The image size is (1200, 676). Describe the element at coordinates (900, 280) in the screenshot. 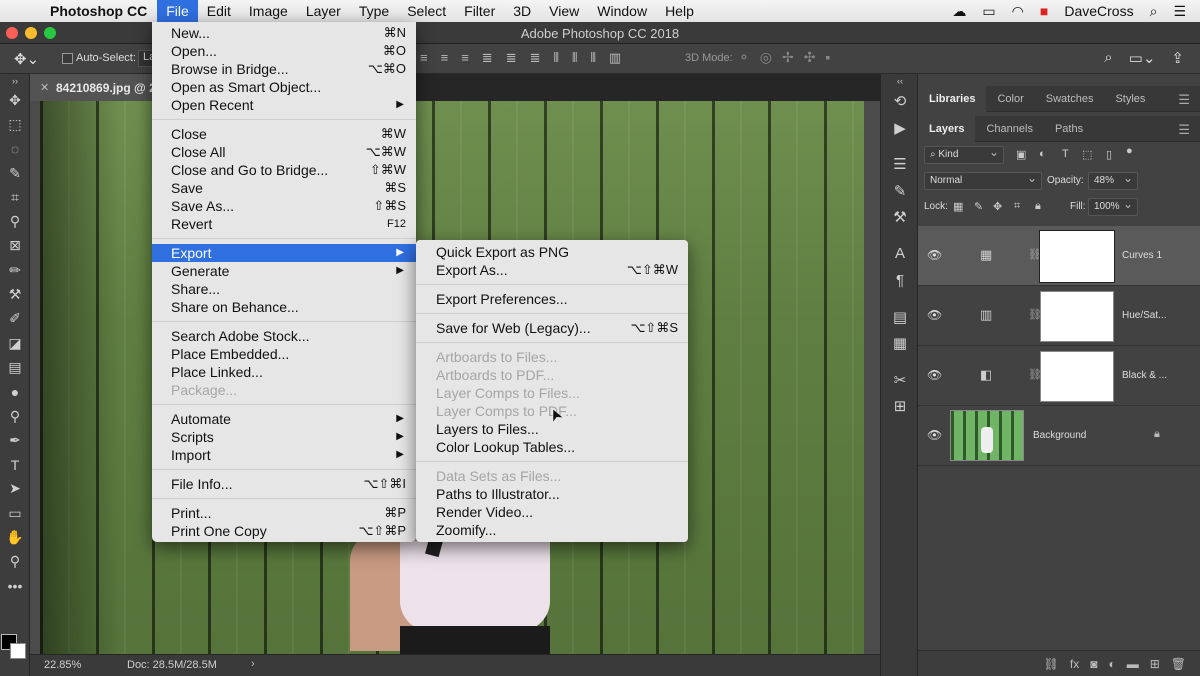

I see `paragraph-panel-icon: ¶` at that location.